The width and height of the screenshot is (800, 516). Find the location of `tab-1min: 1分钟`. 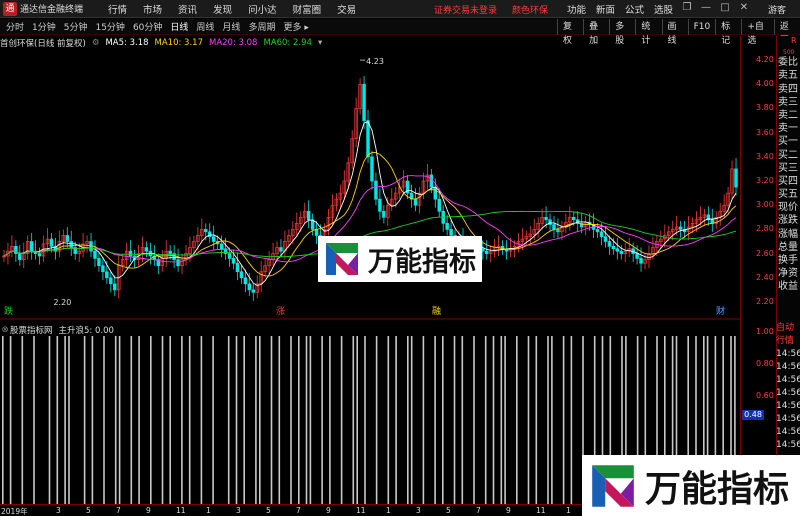

tab-1min: 1分钟 is located at coordinates (44, 26).